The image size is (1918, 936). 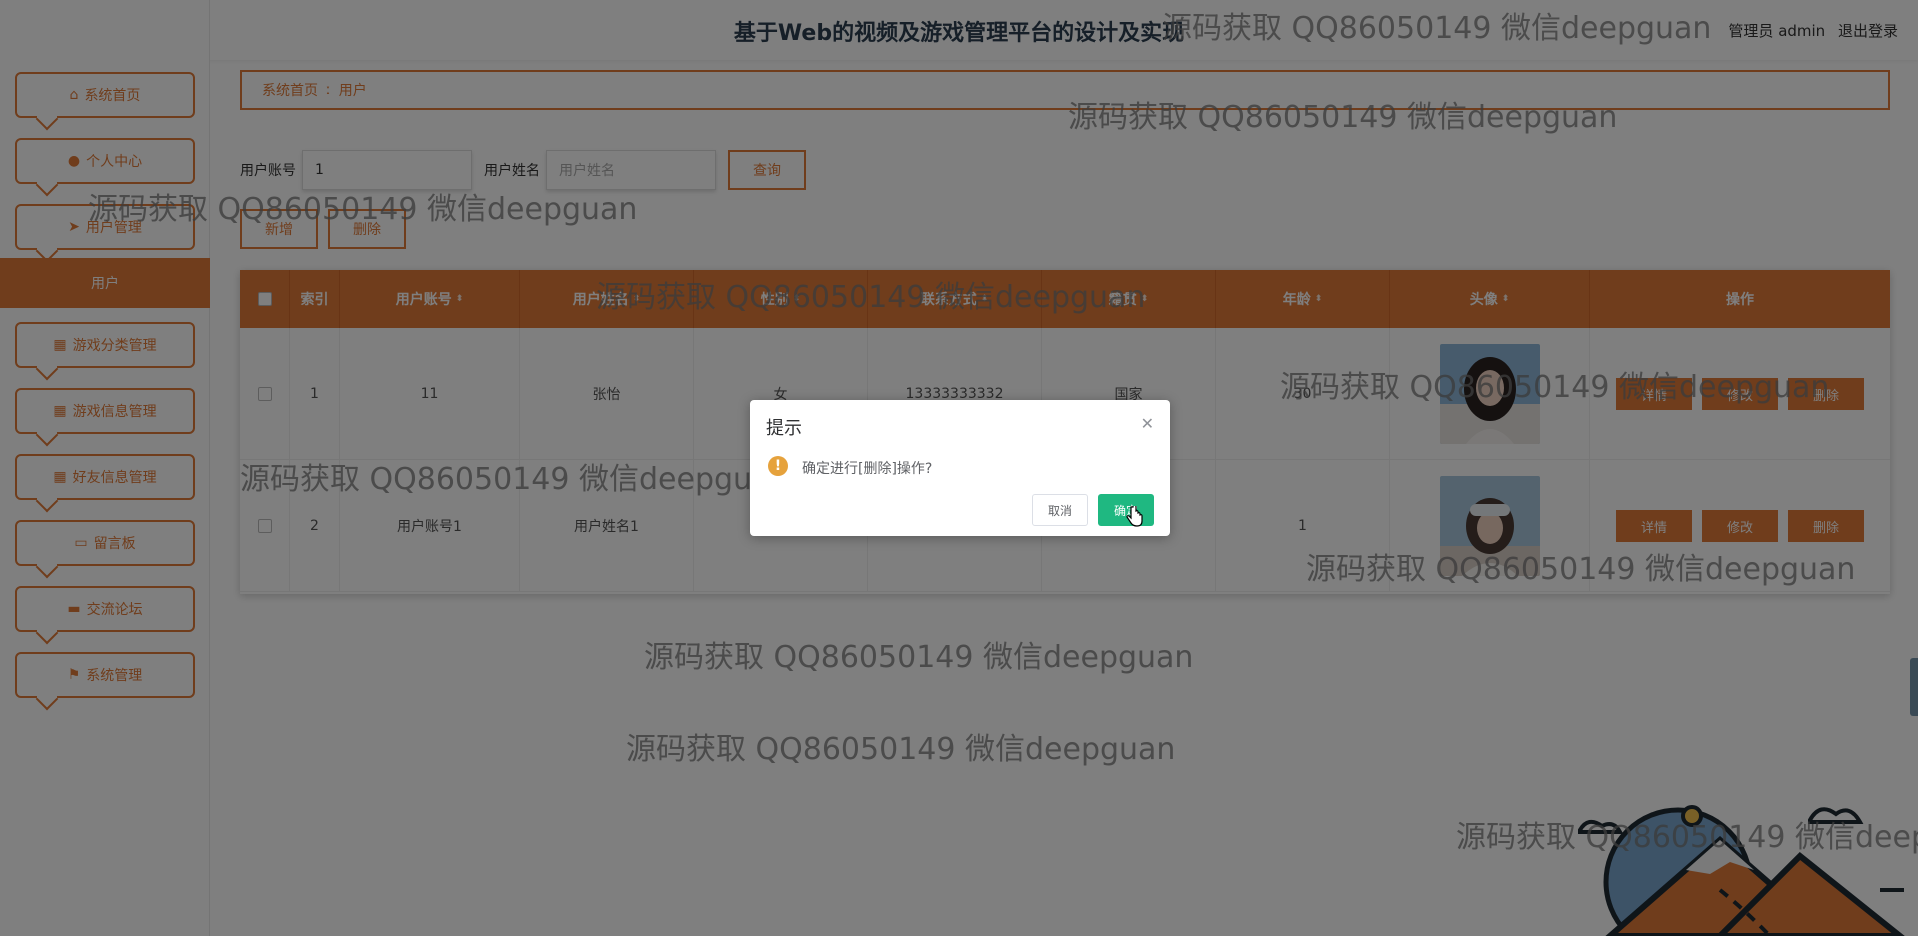 I want to click on side-tab, so click(x=1914, y=687).